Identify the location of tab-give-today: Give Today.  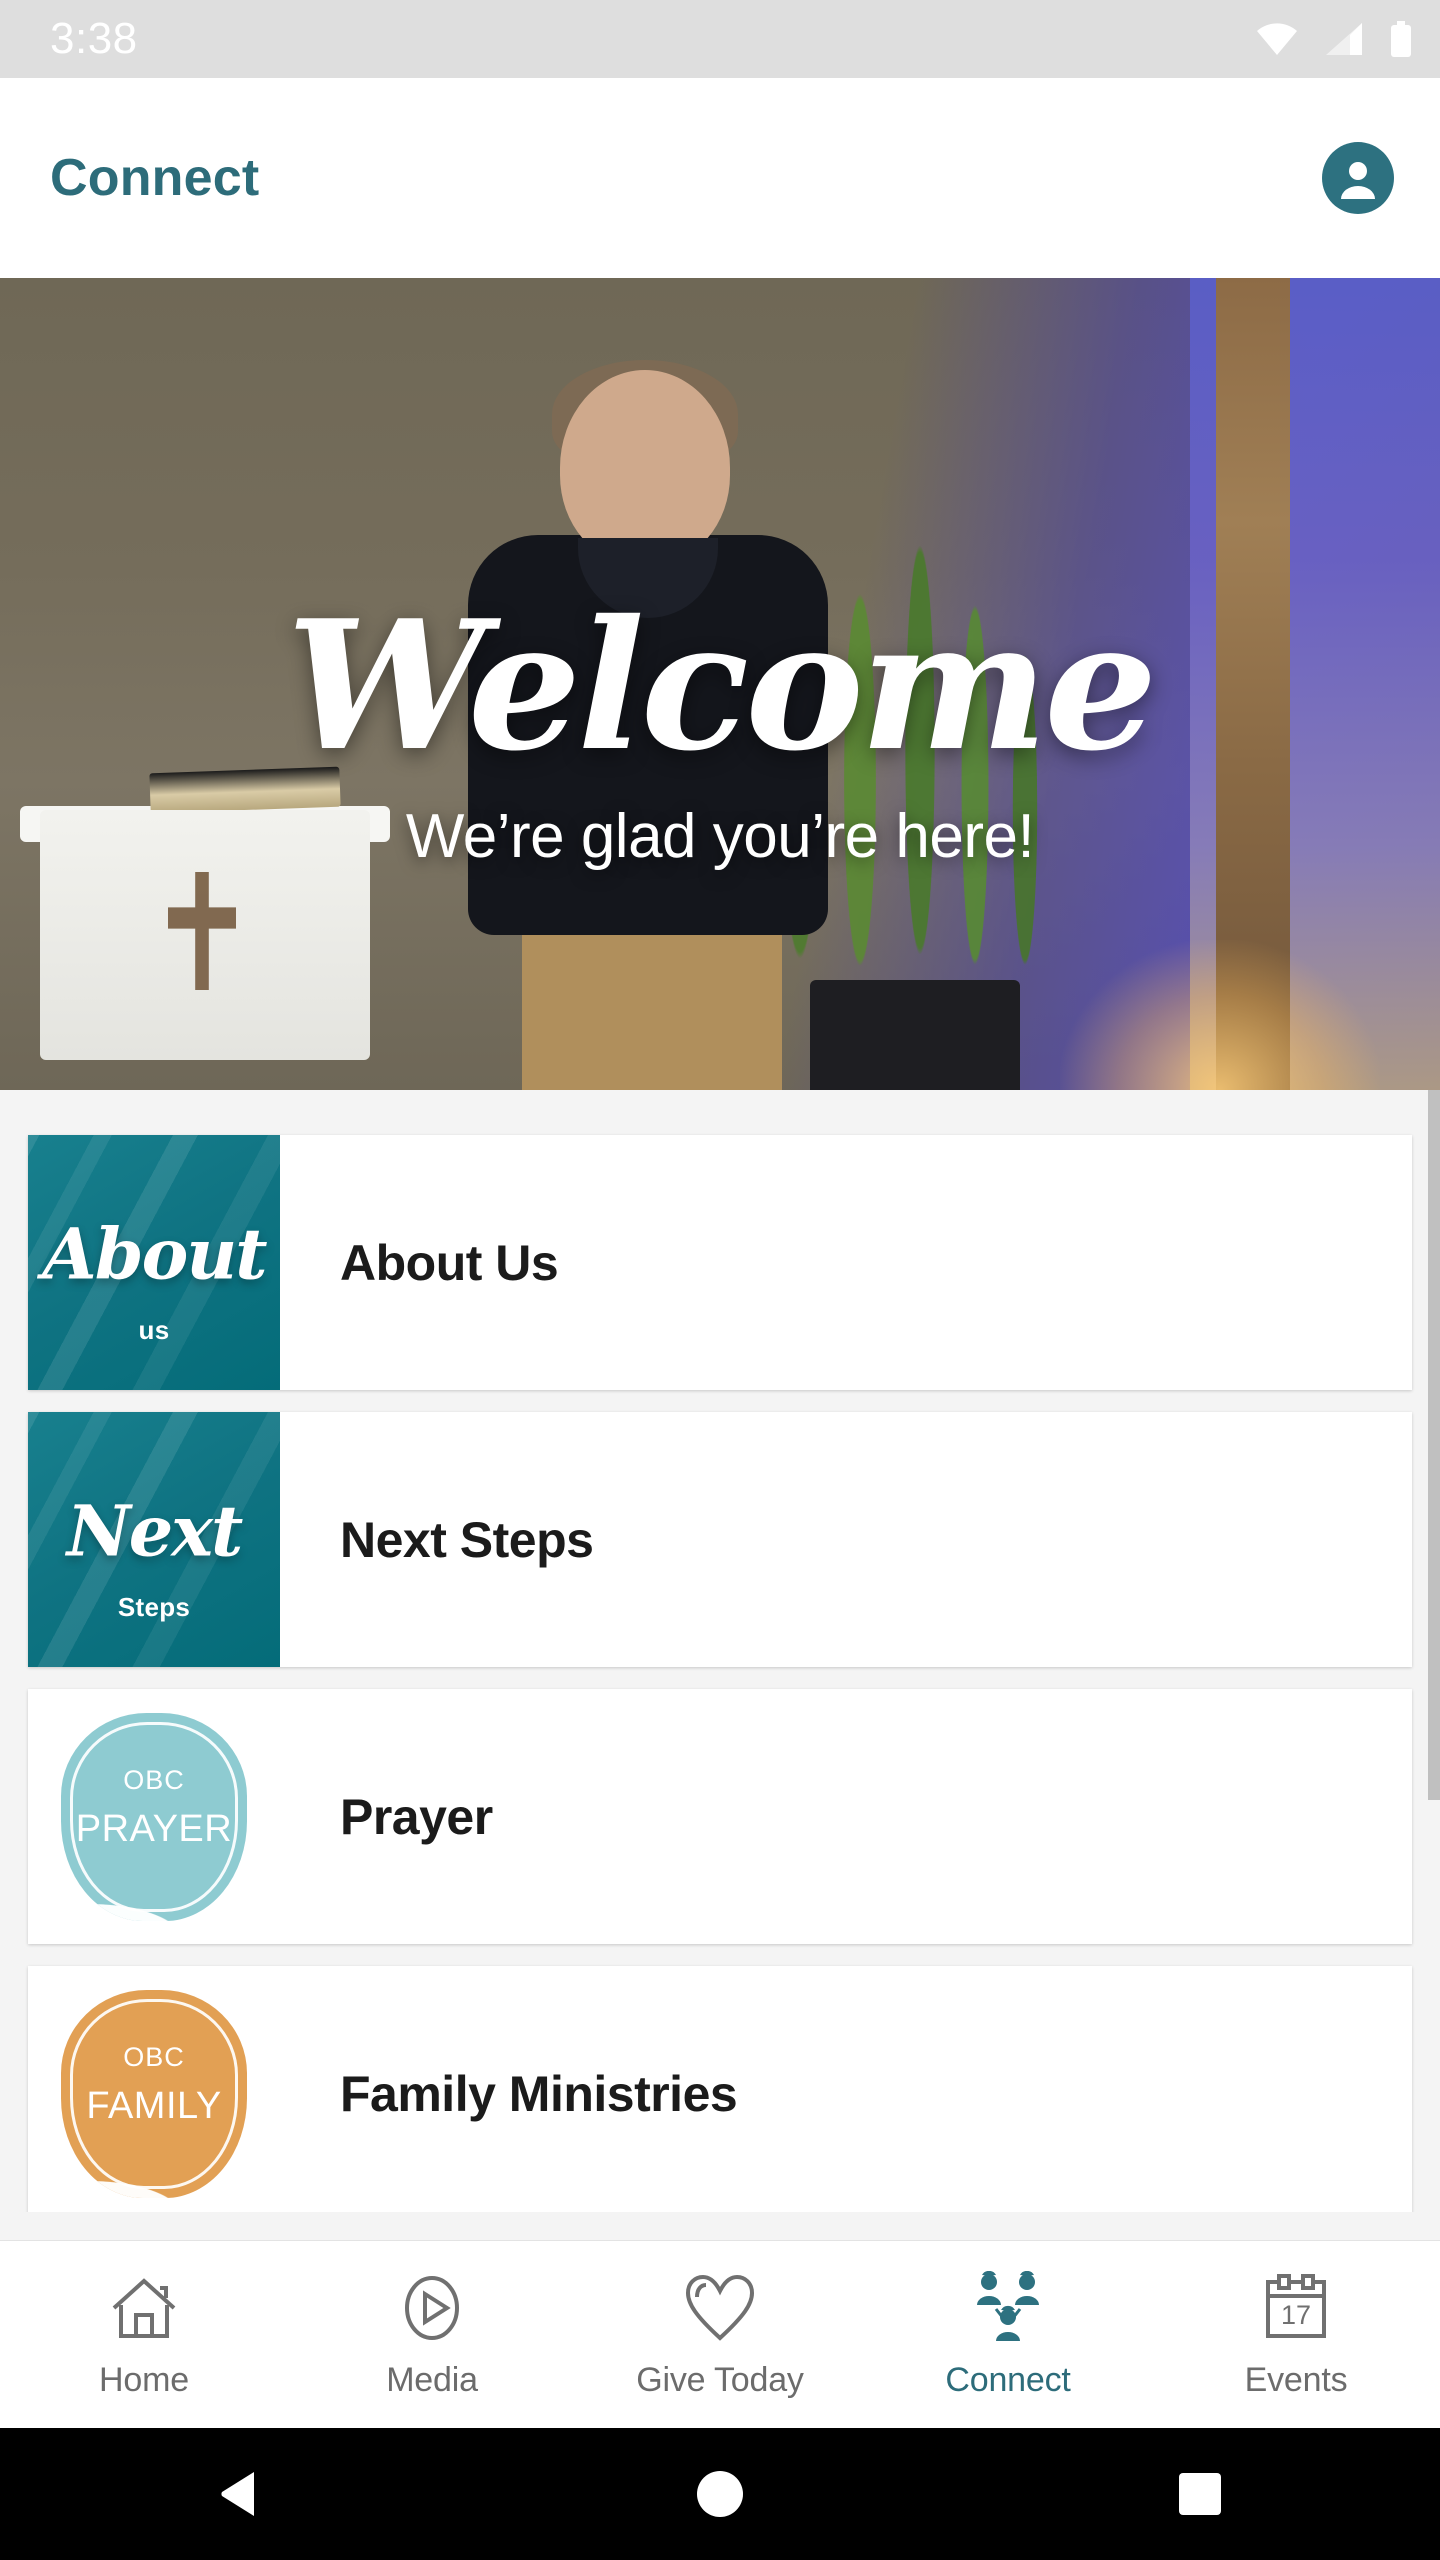
(720, 2334).